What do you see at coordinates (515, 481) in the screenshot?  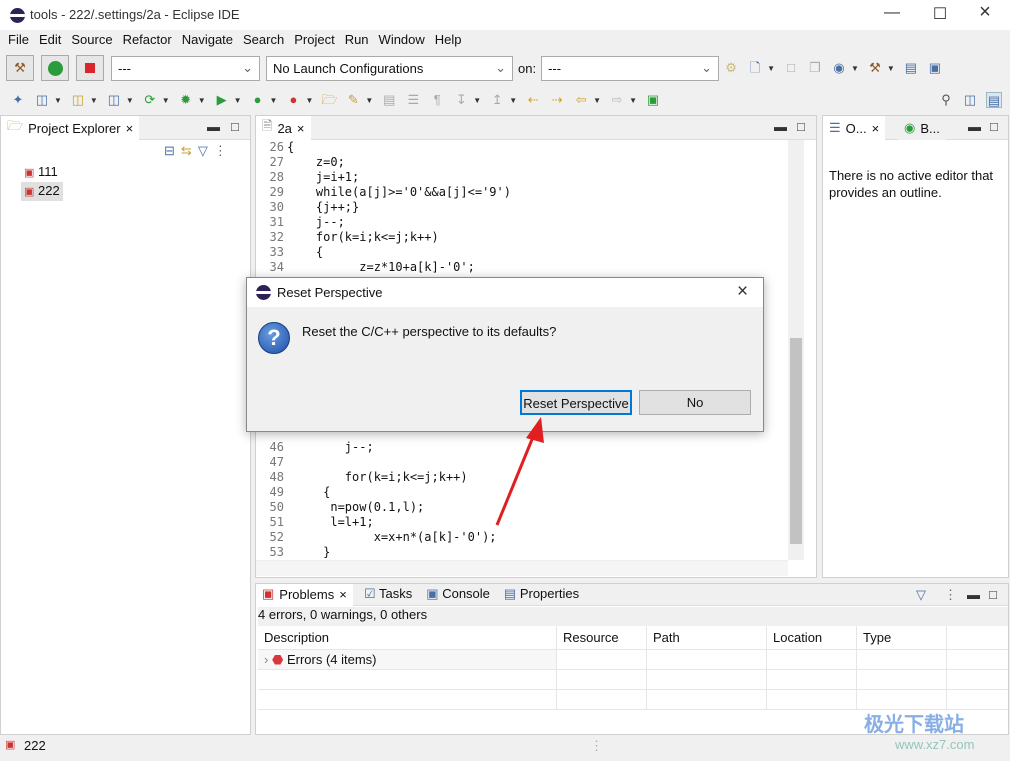 I see `arrow-shaft` at bounding box center [515, 481].